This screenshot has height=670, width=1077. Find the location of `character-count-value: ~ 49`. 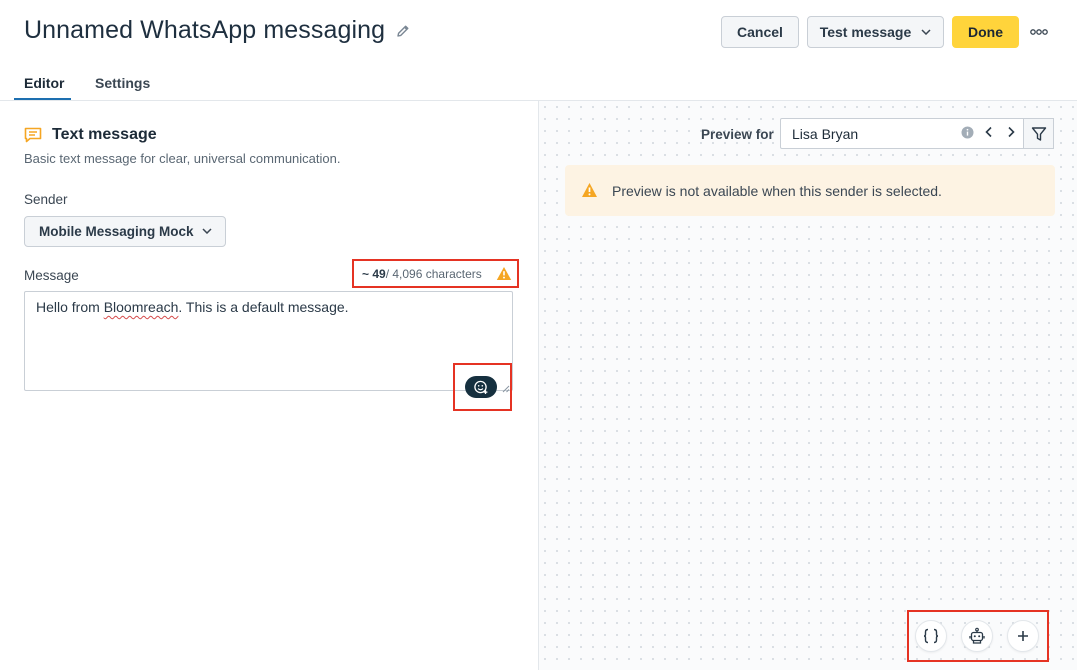

character-count-value: ~ 49 is located at coordinates (374, 273).